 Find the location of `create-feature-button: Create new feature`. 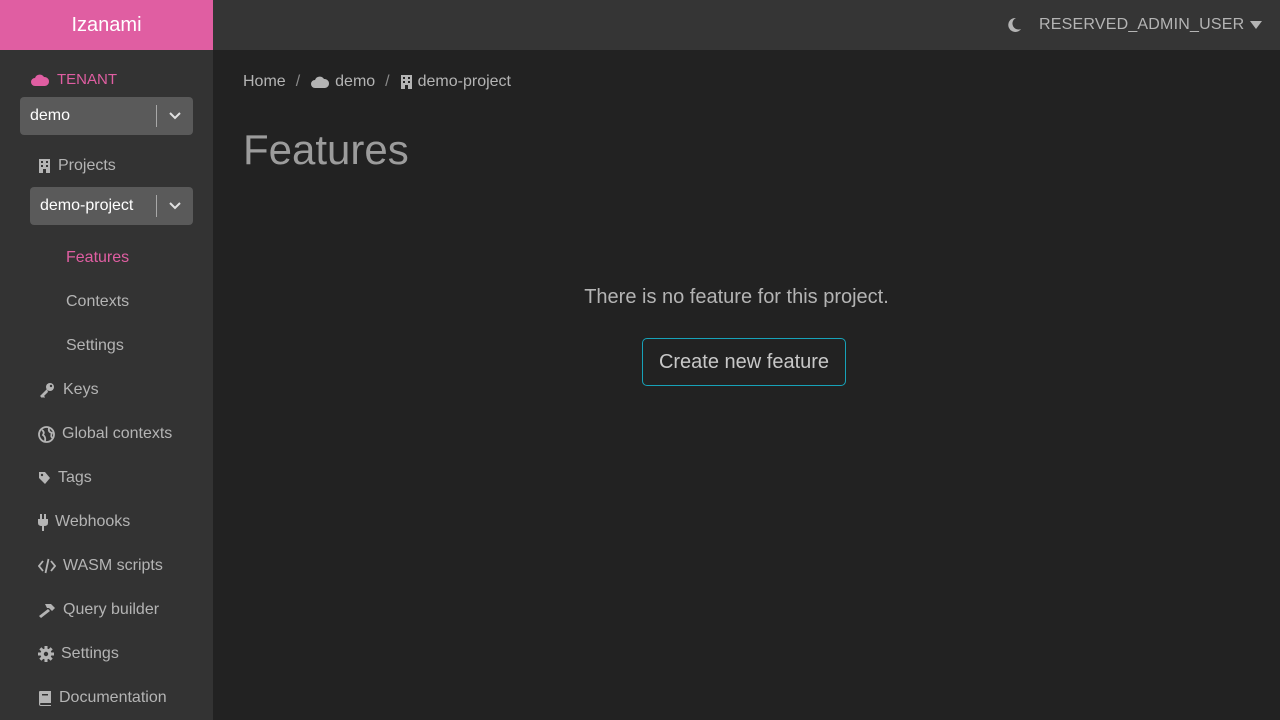

create-feature-button: Create new feature is located at coordinates (744, 362).